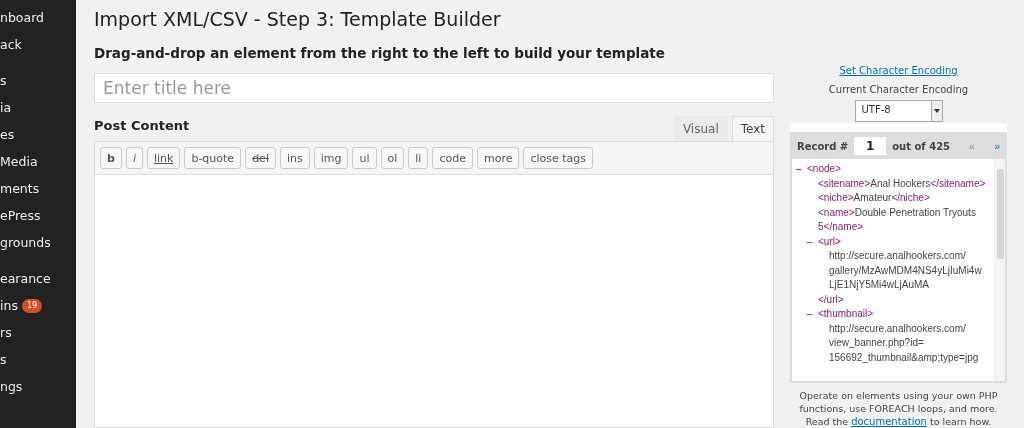 This screenshot has width=1024, height=428. Describe the element at coordinates (904, 271) in the screenshot. I see `xml-text: http://secure.analhookers.com/ gallery/MzAwMDM4NS4yLjIuMi4w LjE1NjY5Mi4wLjAuMA` at that location.